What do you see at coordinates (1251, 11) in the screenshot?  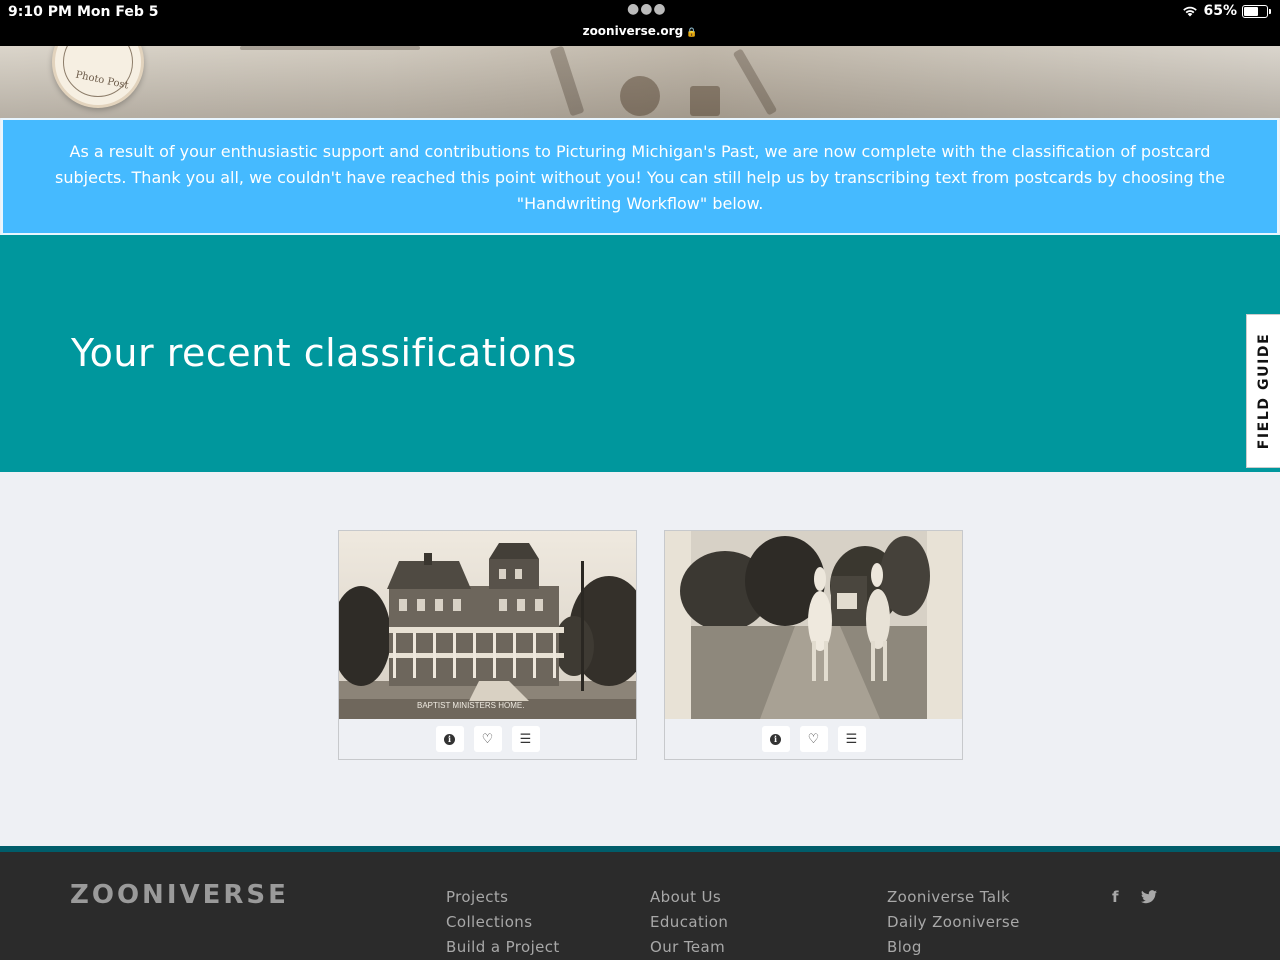 I see `battery-fill` at bounding box center [1251, 11].